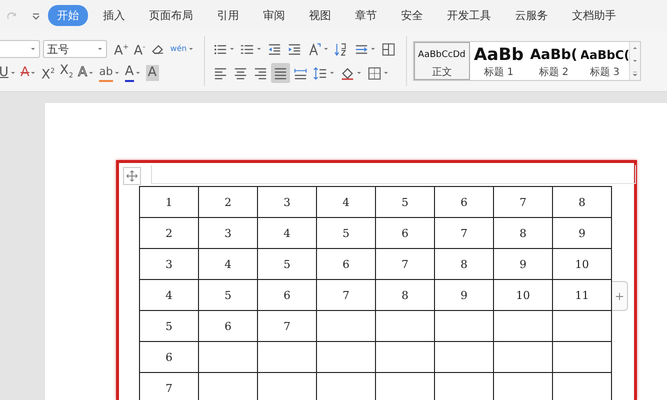 This screenshot has height=400, width=667. I want to click on shading-icon, so click(347, 73).